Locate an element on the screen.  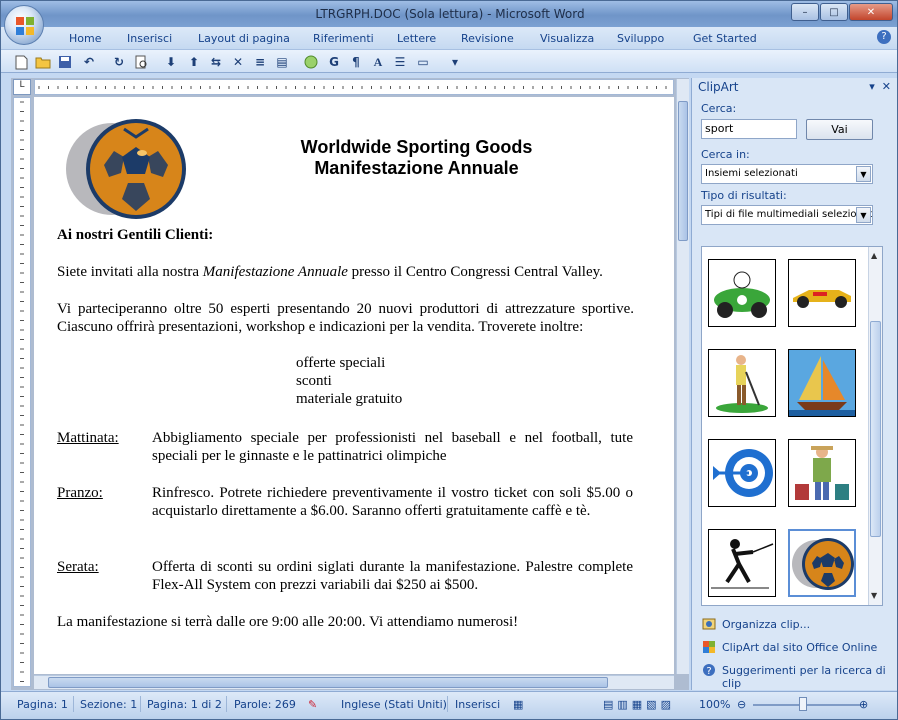
ruler-ticks-icon is located at coordinates (352, 87).